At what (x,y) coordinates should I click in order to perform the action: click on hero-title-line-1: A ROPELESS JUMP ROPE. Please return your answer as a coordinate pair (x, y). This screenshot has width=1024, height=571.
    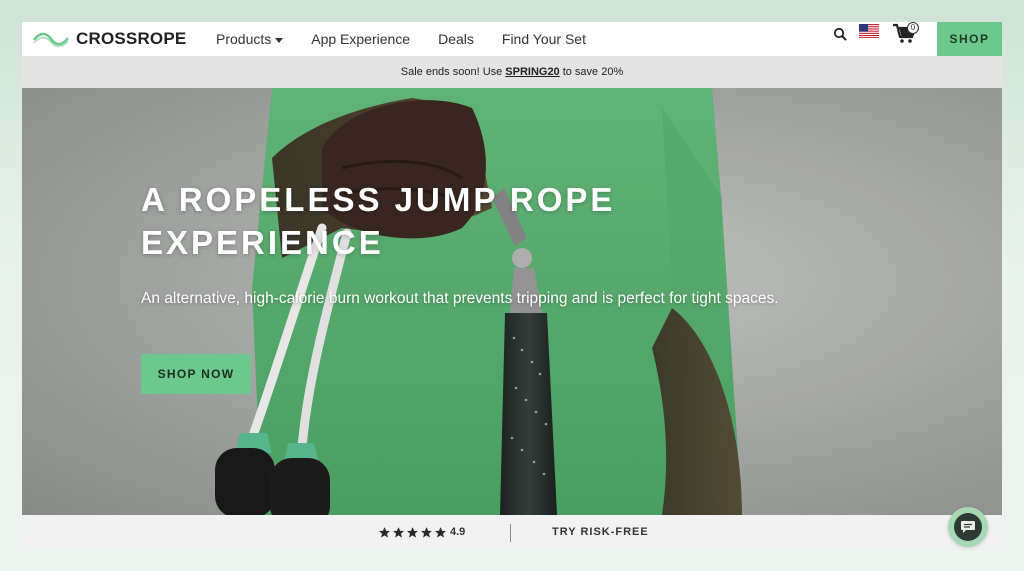
    Looking at the image, I should click on (378, 199).